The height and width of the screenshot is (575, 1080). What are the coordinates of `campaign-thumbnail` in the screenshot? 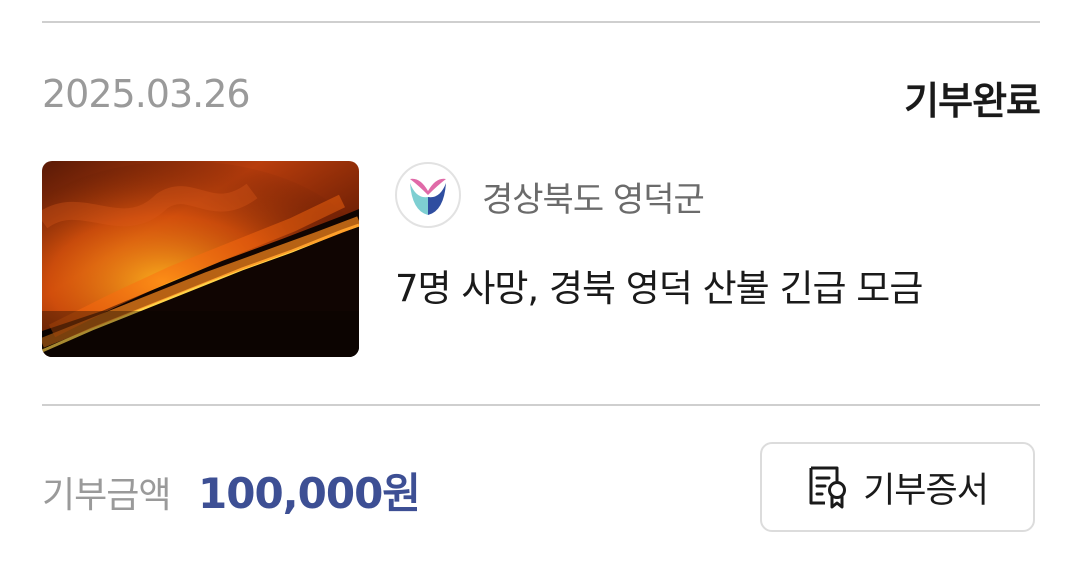 It's located at (200, 259).